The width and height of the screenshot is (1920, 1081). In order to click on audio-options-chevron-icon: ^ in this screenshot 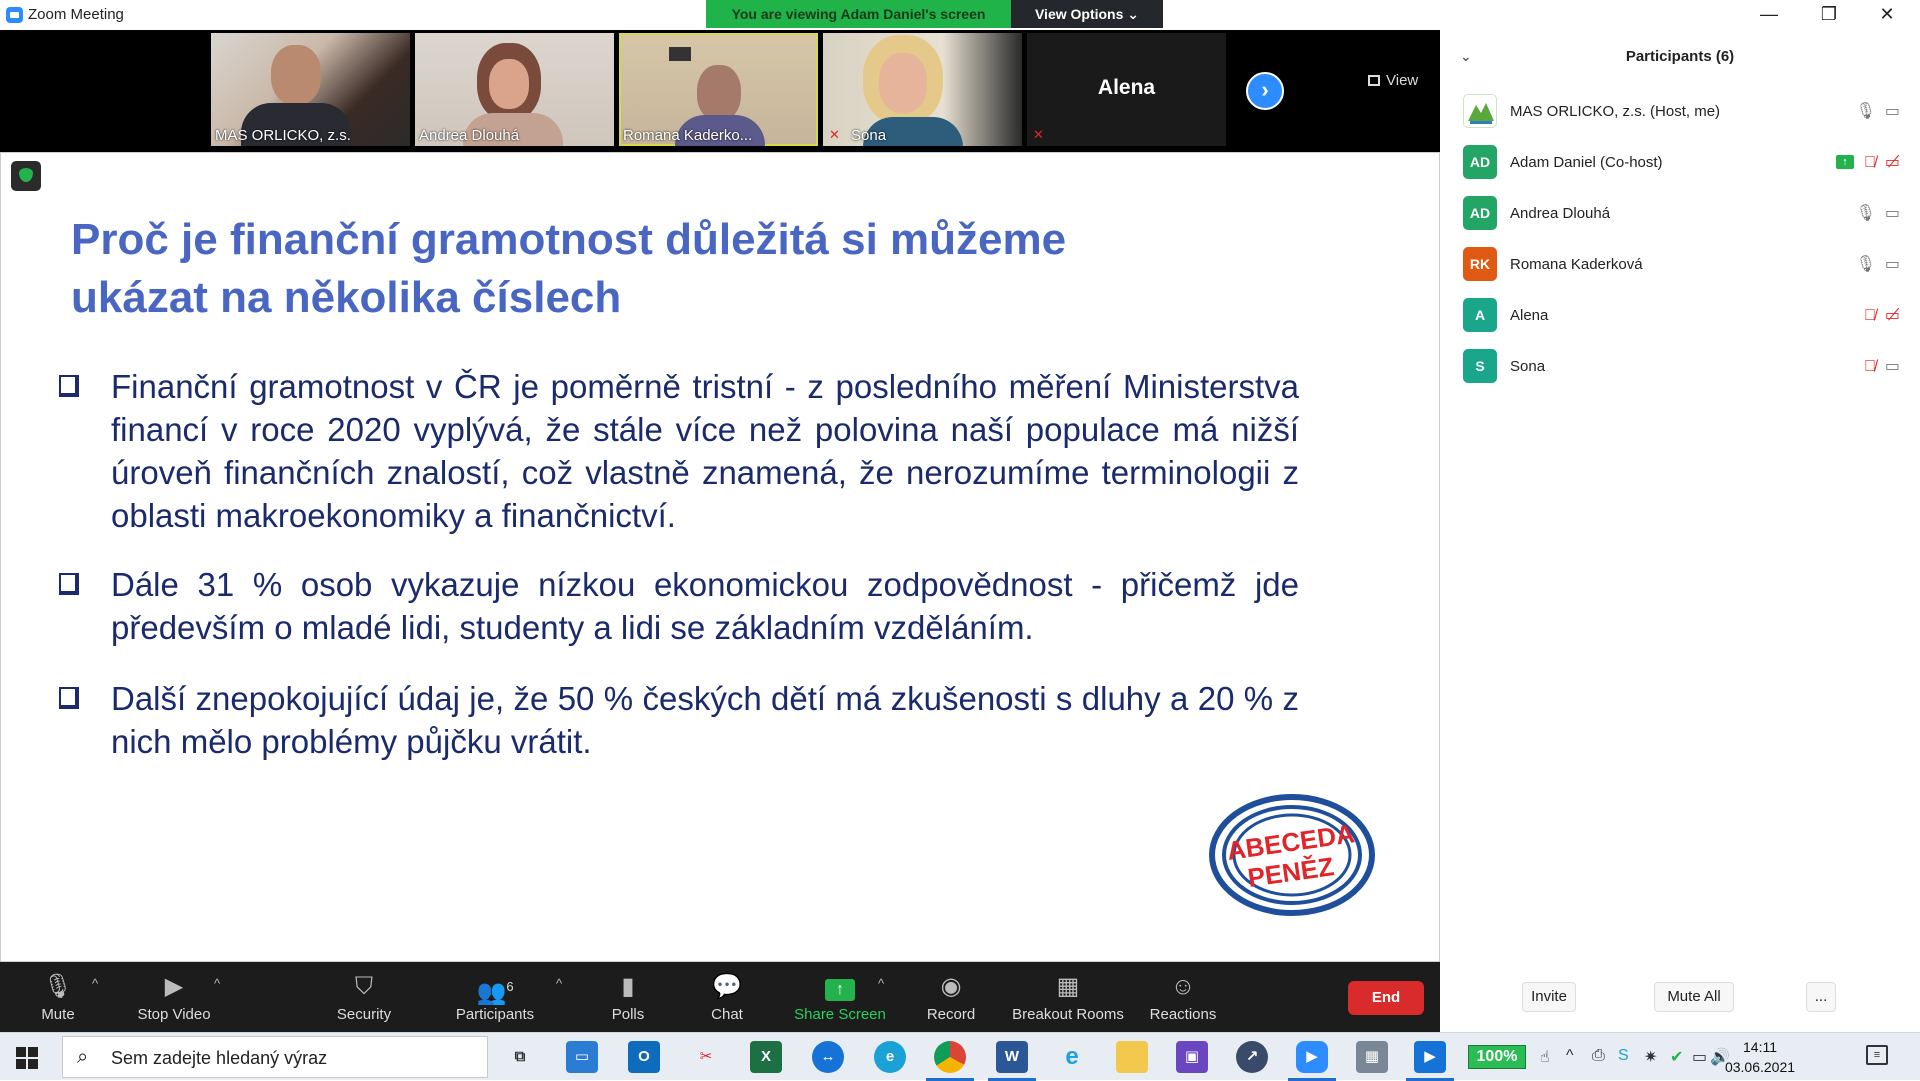, I will do `click(95, 983)`.